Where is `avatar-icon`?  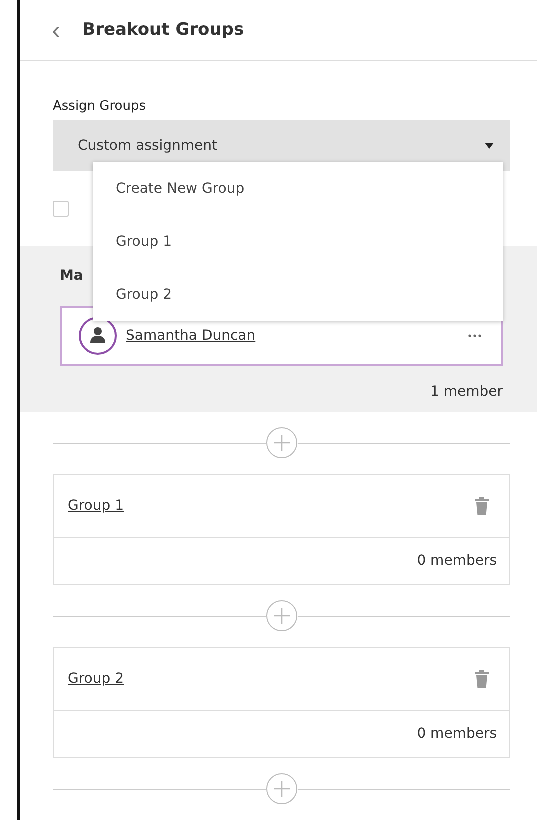
avatar-icon is located at coordinates (98, 336).